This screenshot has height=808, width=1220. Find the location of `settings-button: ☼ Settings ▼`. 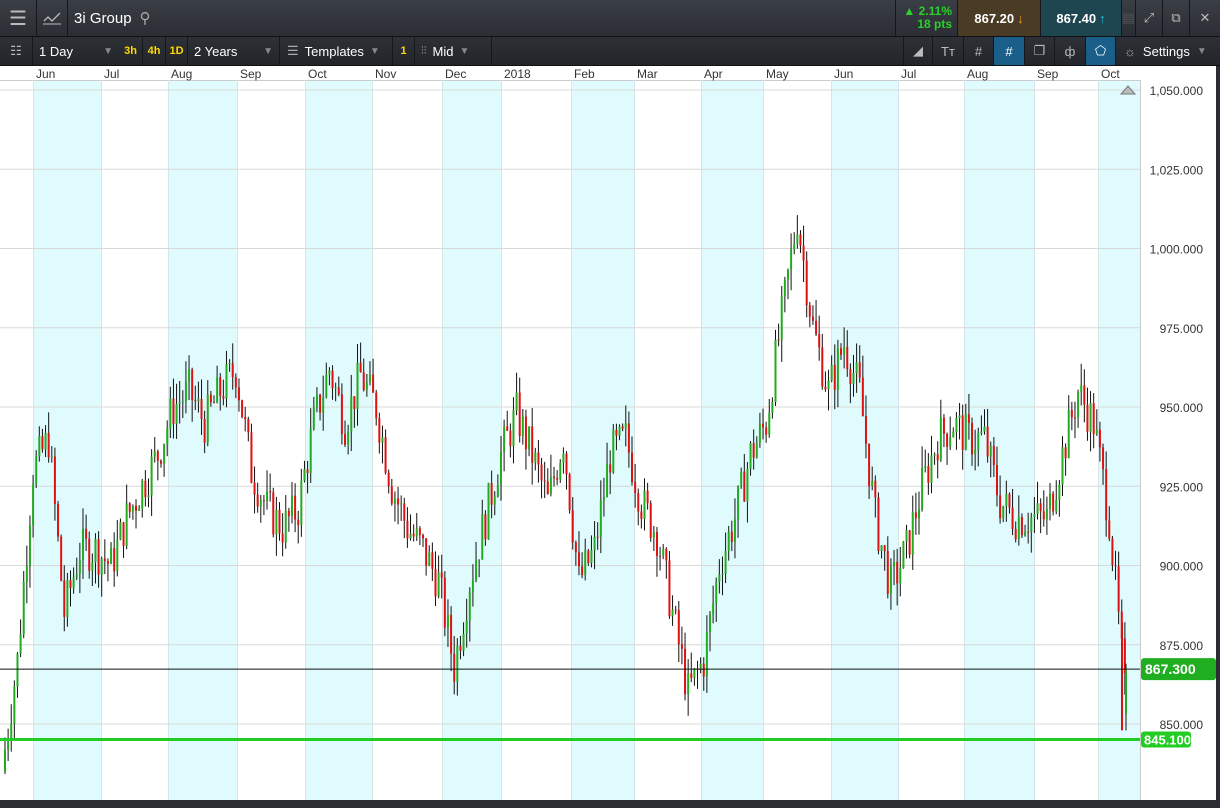

settings-button: ☼ Settings ▼ is located at coordinates (1168, 51).